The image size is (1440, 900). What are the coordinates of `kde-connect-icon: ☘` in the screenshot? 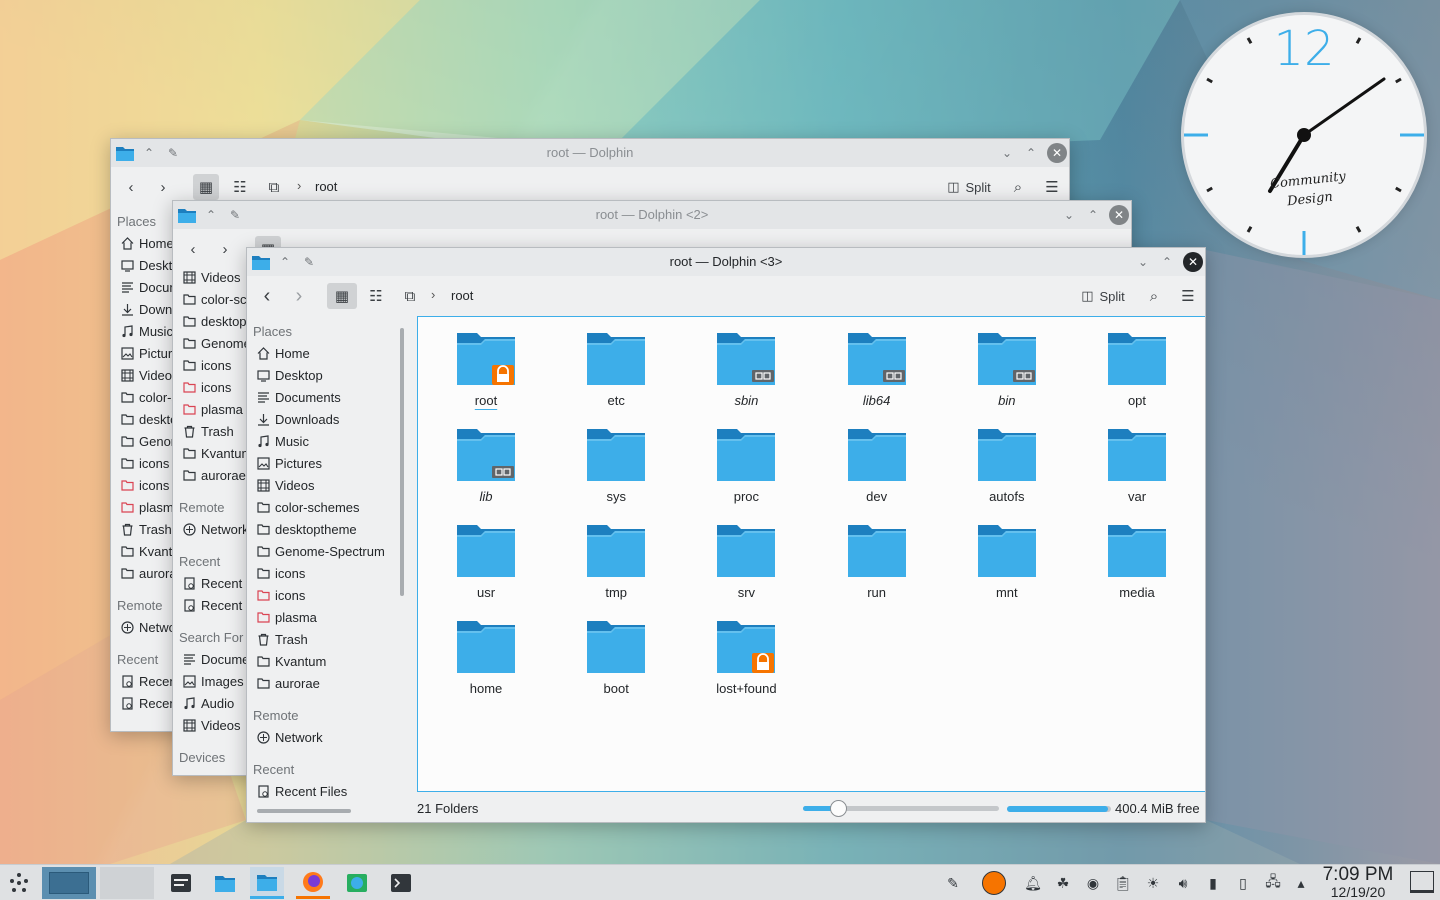 It's located at (1063, 883).